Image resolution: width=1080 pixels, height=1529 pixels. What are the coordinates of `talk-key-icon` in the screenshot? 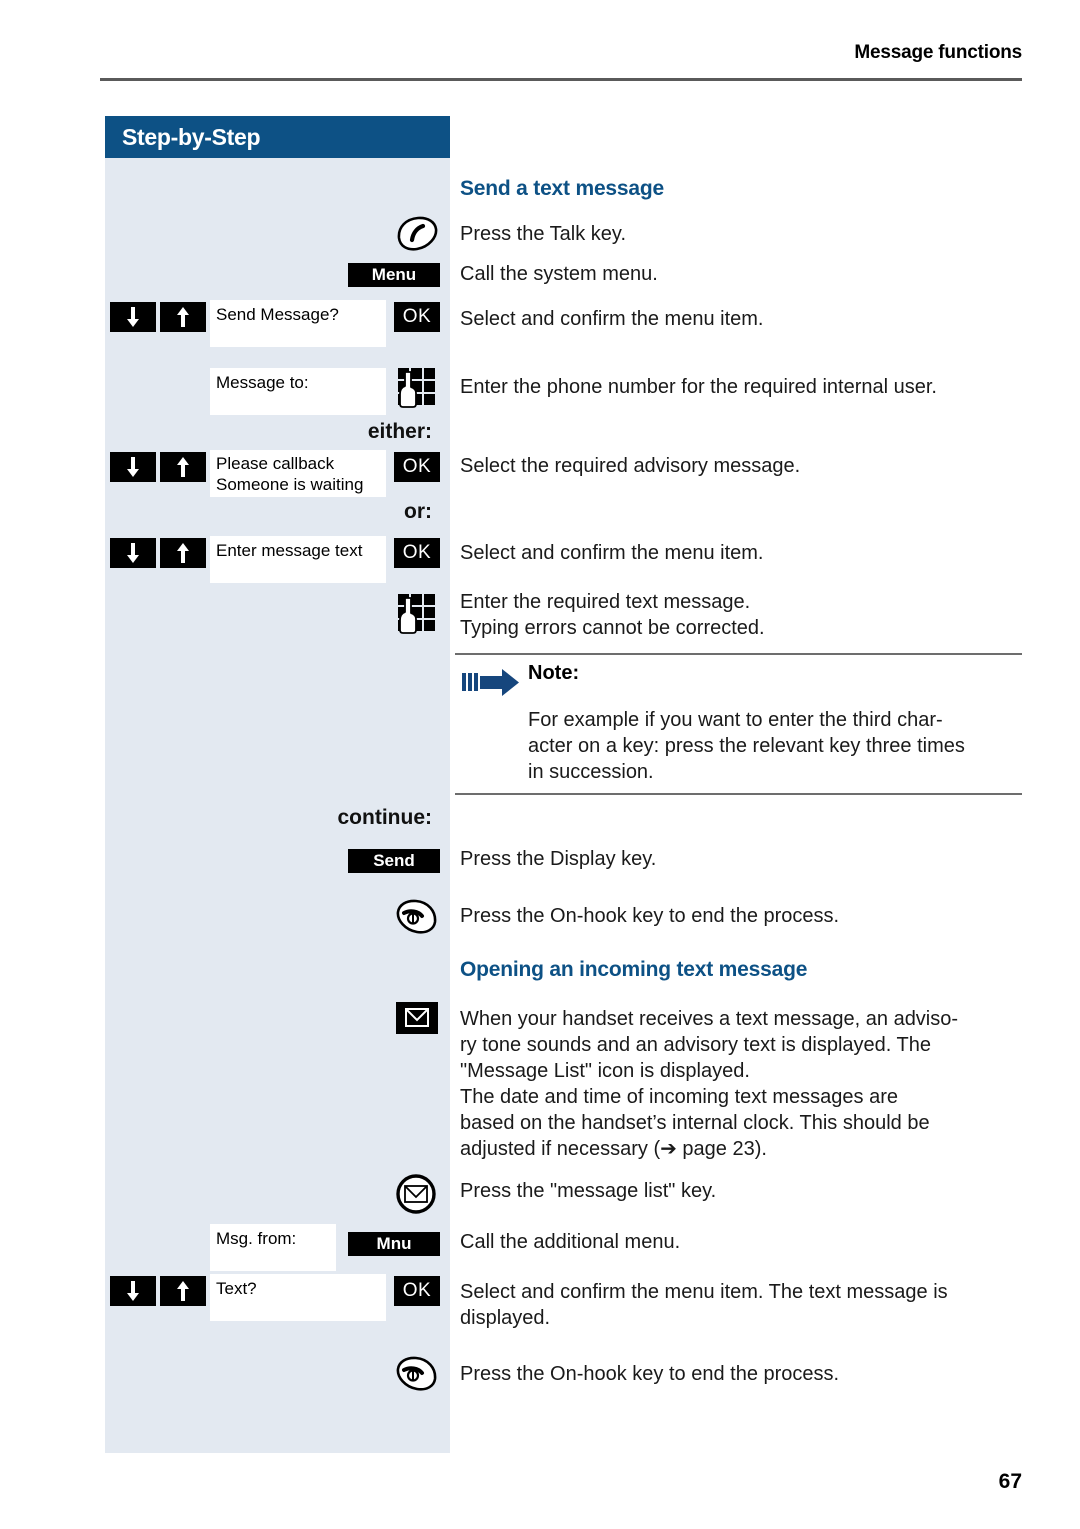 It's located at (417, 234).